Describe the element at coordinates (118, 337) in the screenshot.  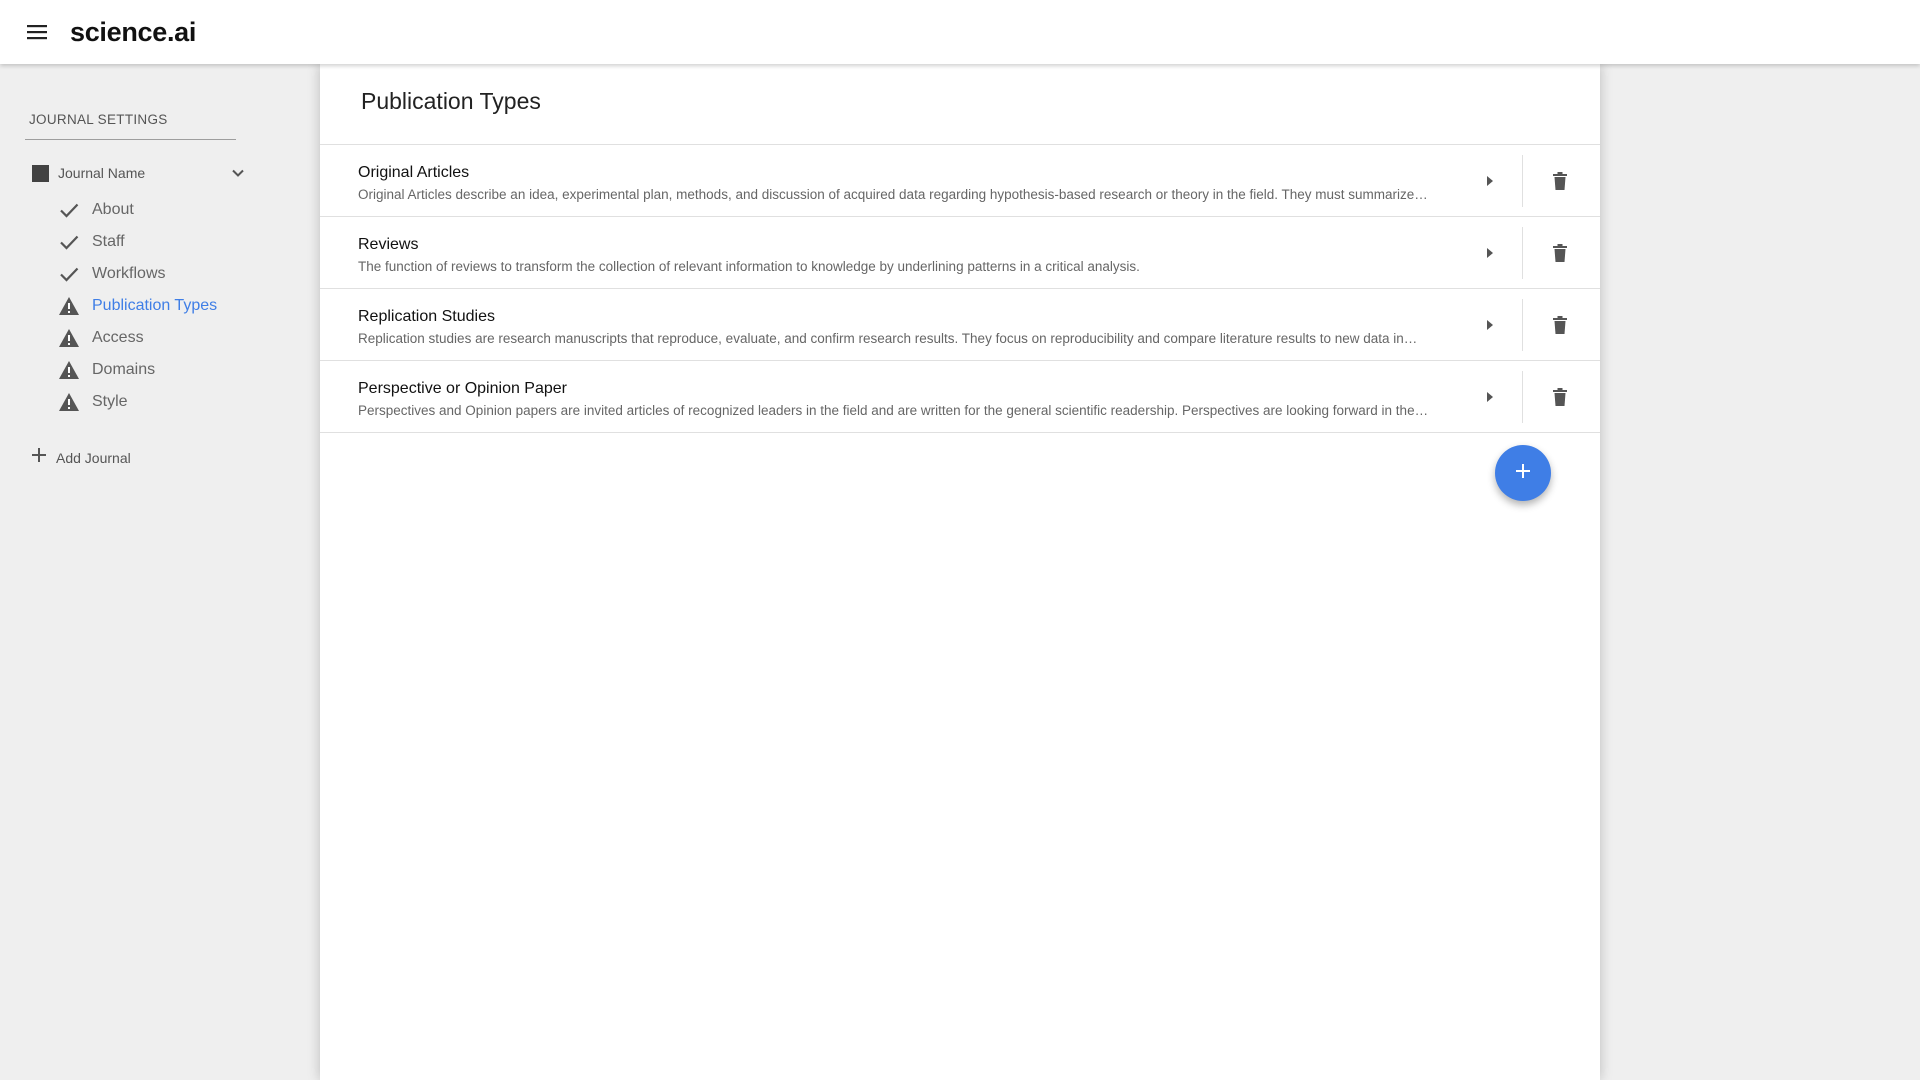
I see `sidebar-item-label: Access` at that location.